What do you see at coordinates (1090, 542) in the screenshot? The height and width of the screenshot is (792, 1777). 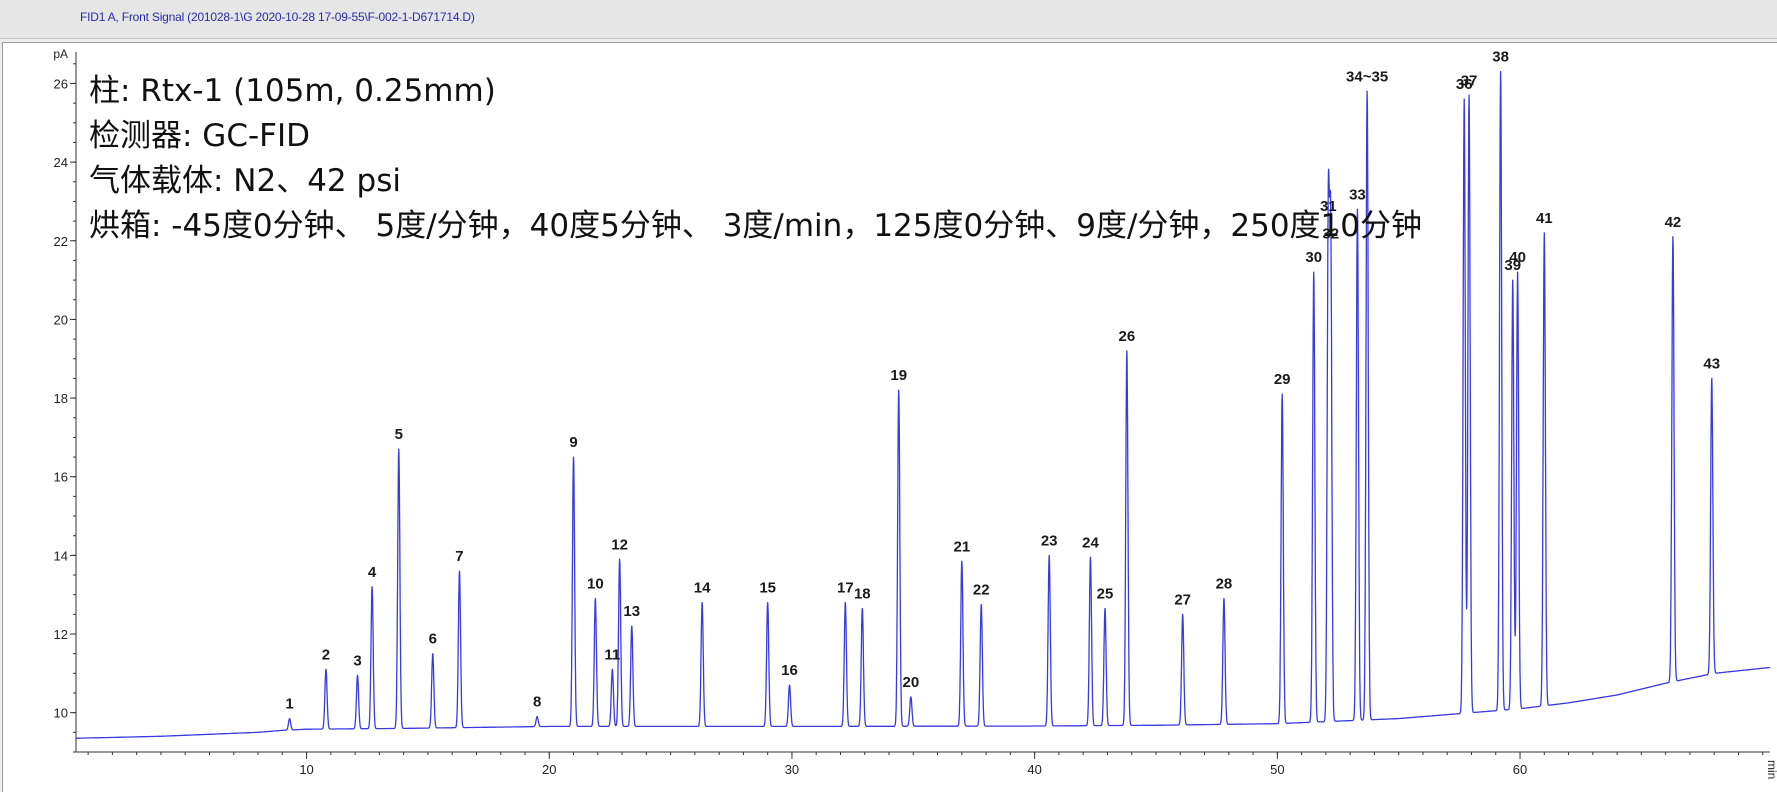 I see `peak-label-24: 24` at bounding box center [1090, 542].